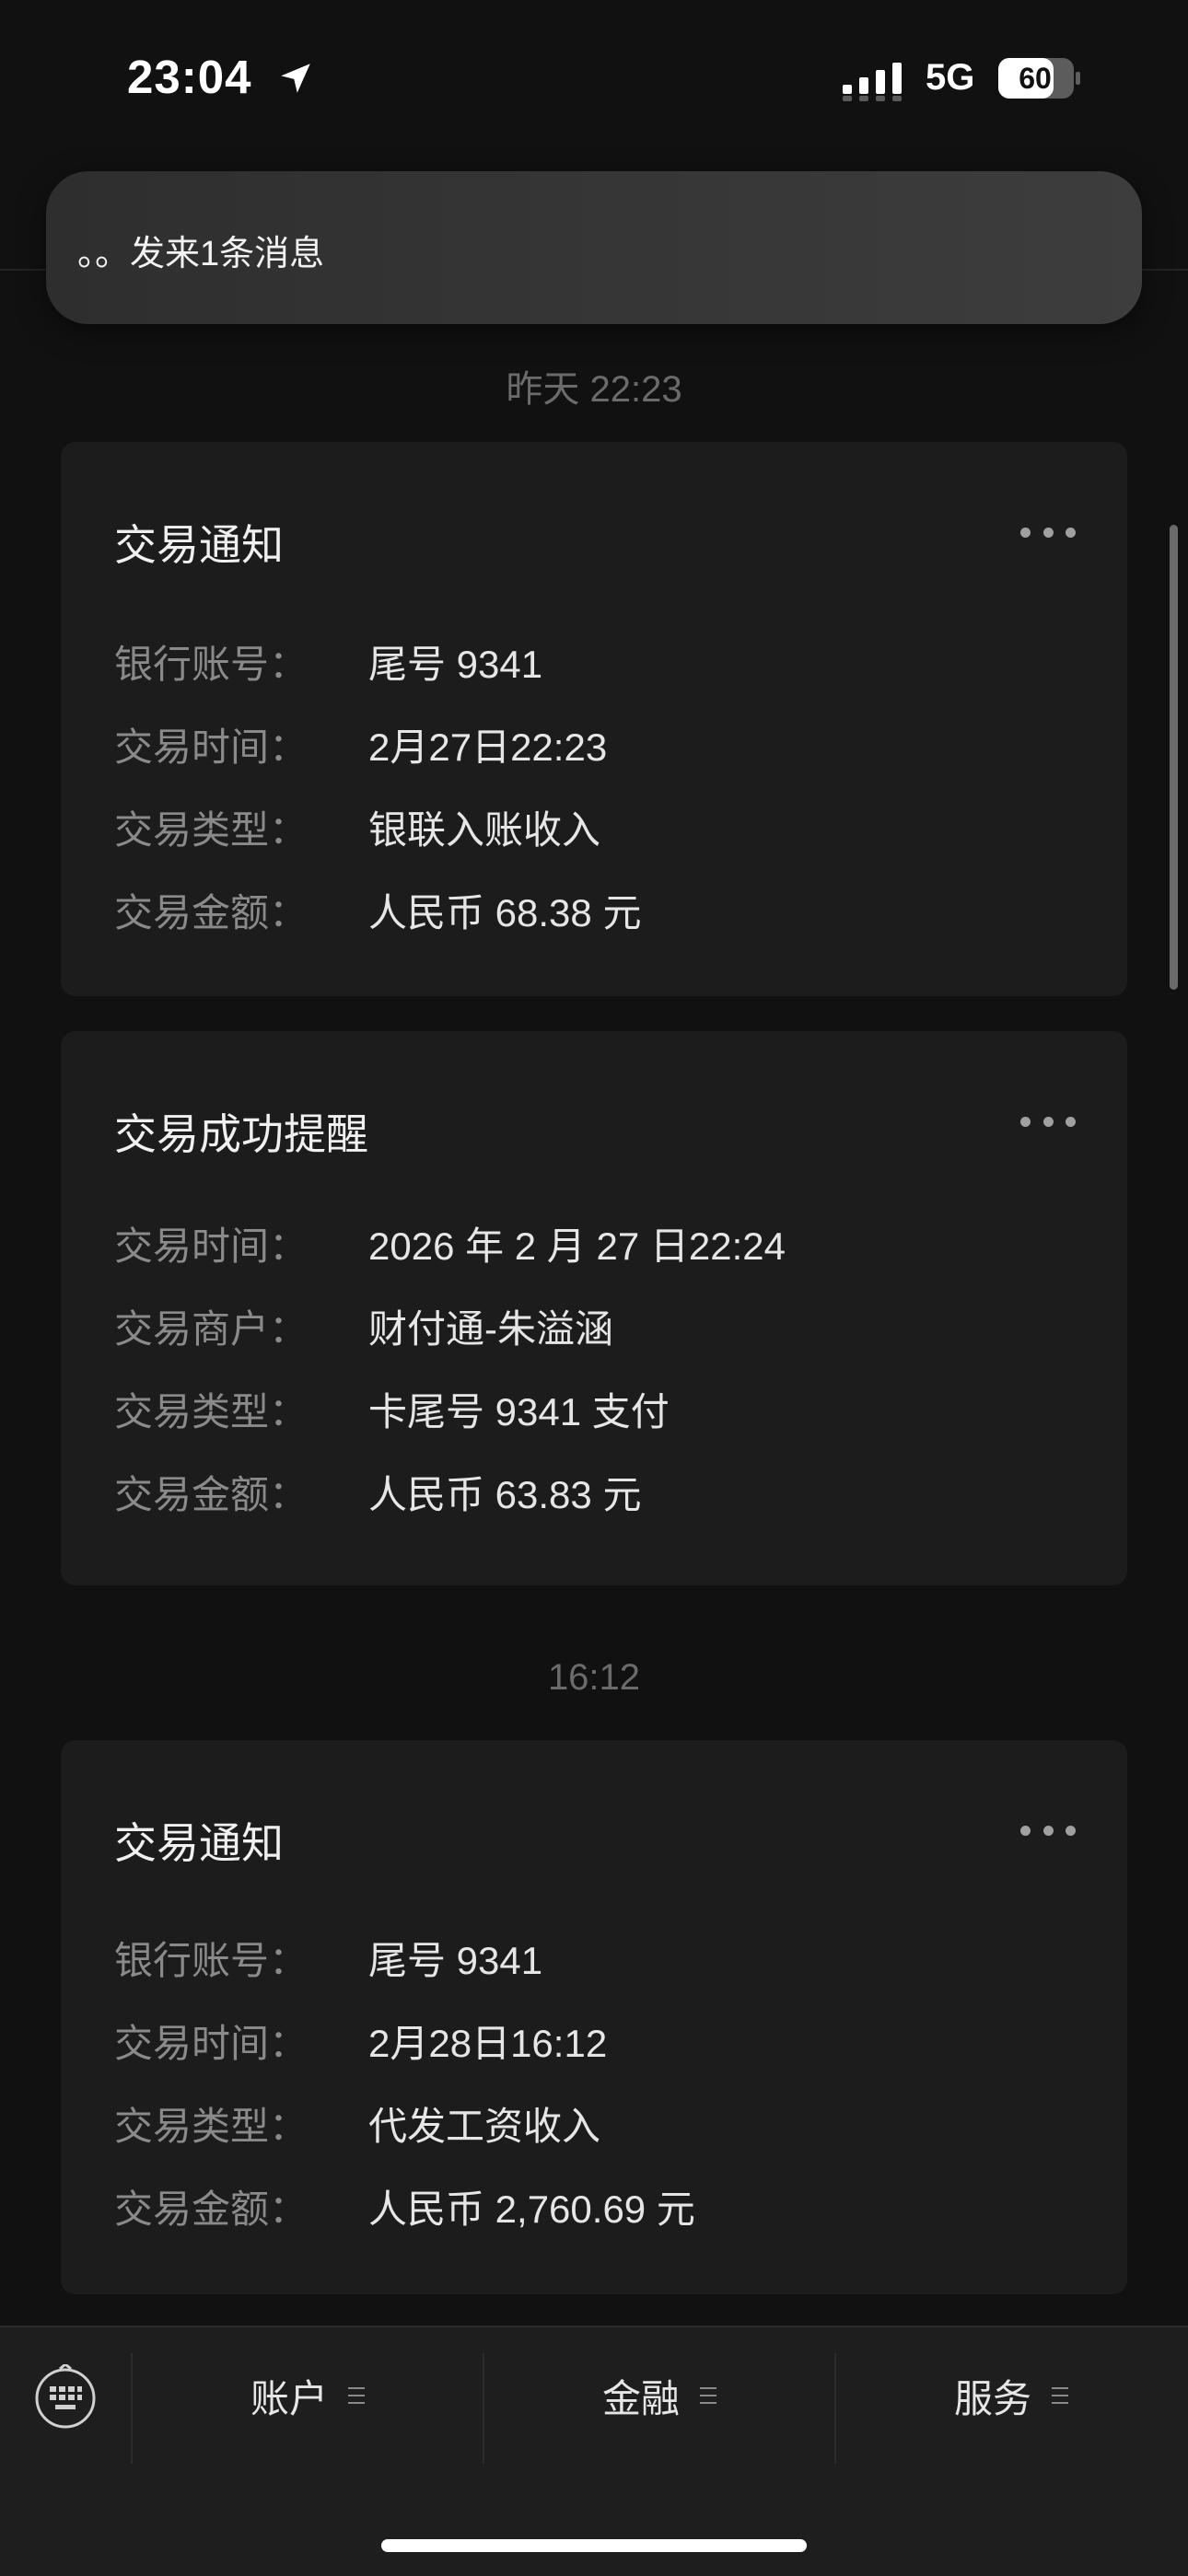 This screenshot has height=2576, width=1188. I want to click on tab-account: 账户, so click(308, 2395).